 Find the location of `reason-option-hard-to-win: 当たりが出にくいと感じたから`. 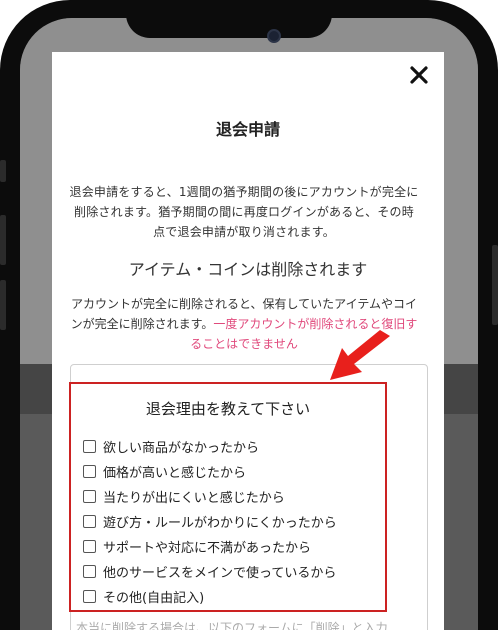

reason-option-hard-to-win: 当たりが出にくいと感じたから is located at coordinates (184, 496).